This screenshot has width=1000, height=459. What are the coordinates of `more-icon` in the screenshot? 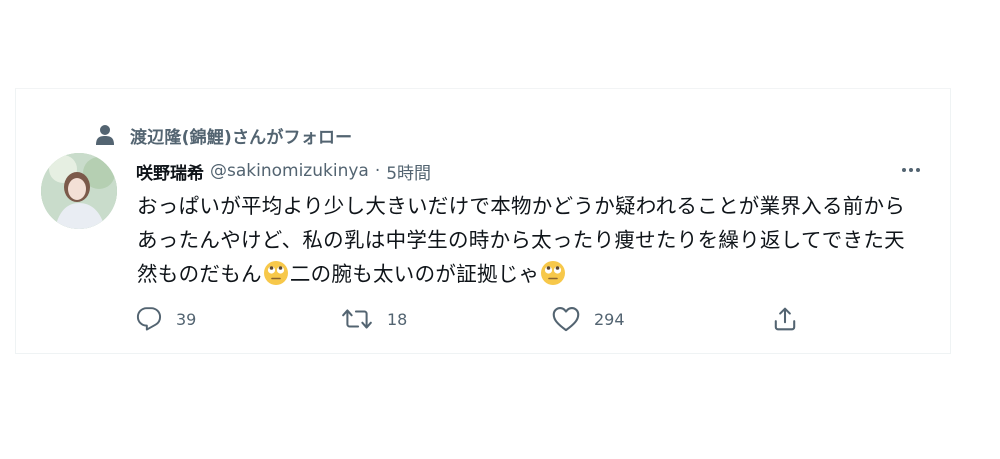 It's located at (911, 170).